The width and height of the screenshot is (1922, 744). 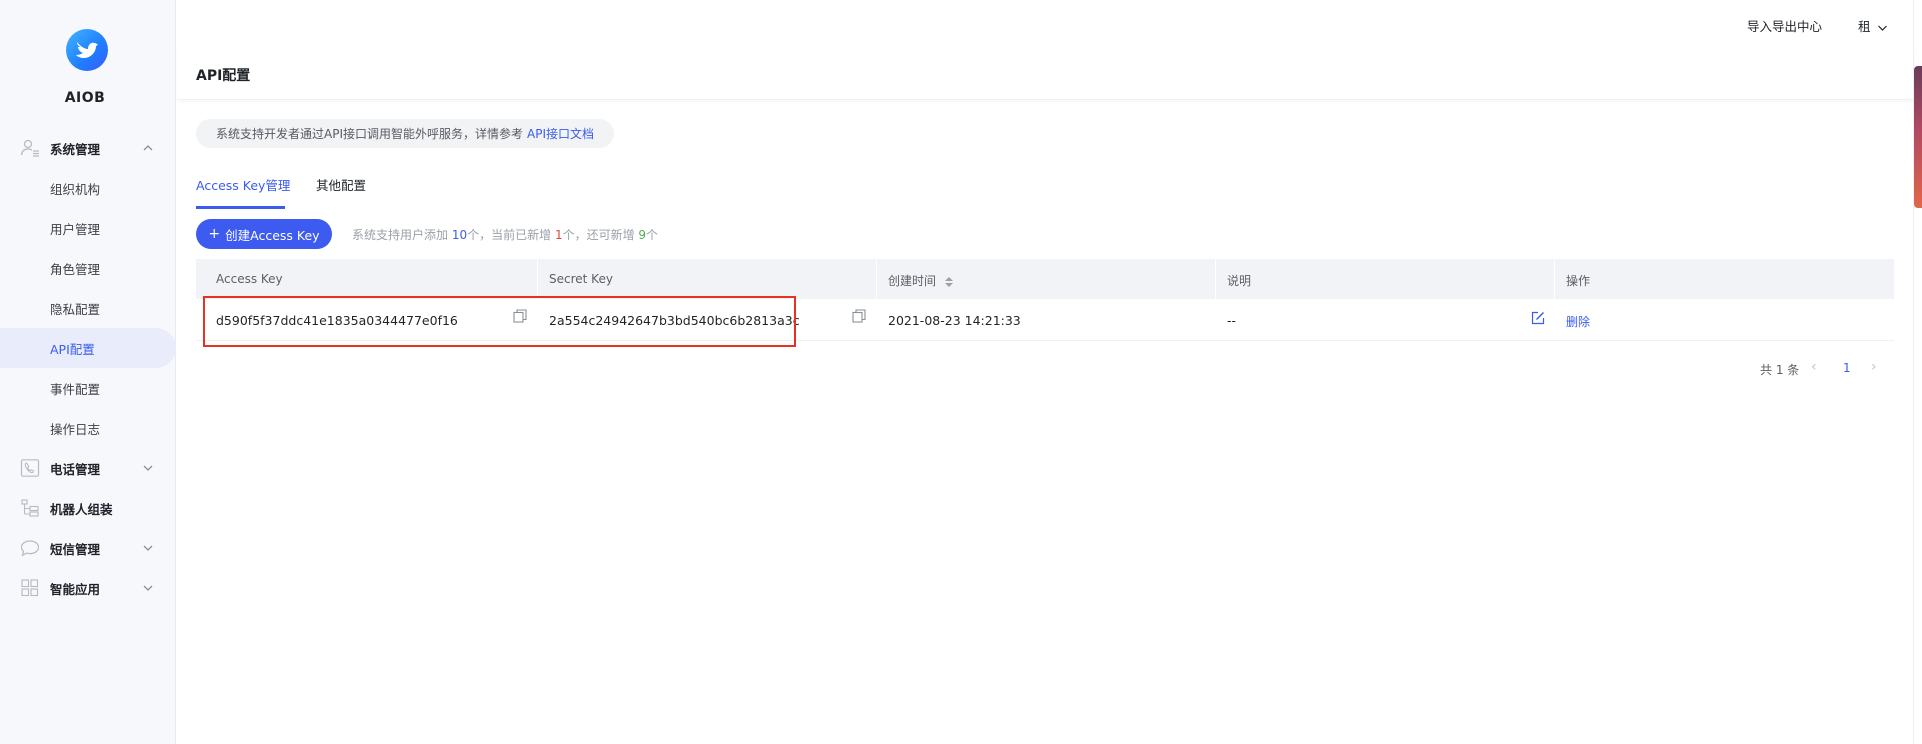 I want to click on active-tab-indicator, so click(x=240, y=207).